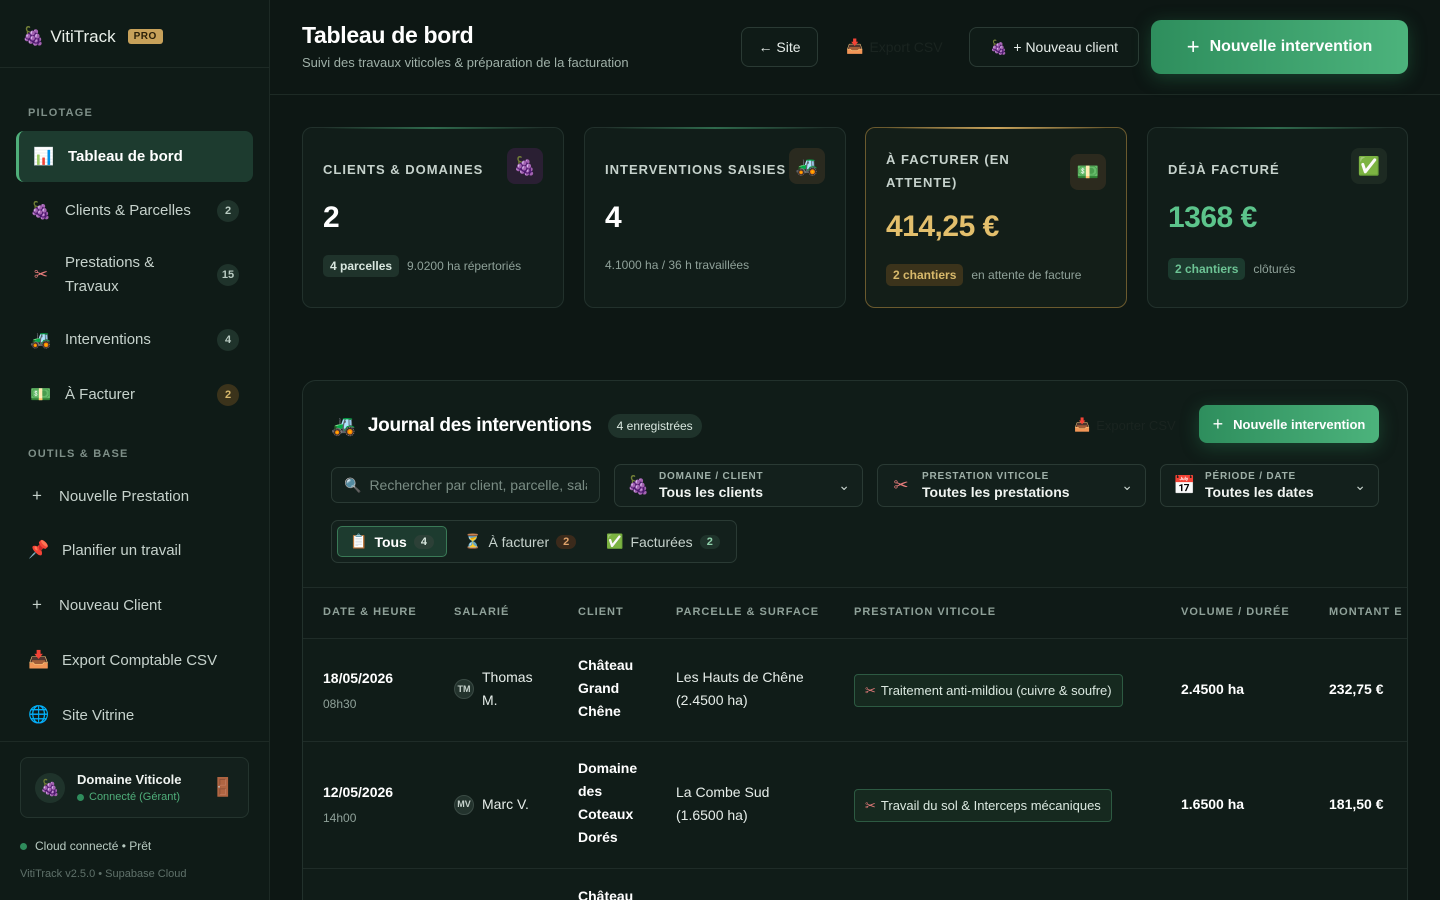 The image size is (1440, 900). I want to click on tab-a-facturer: ⏳ À facturer 2, so click(520, 541).